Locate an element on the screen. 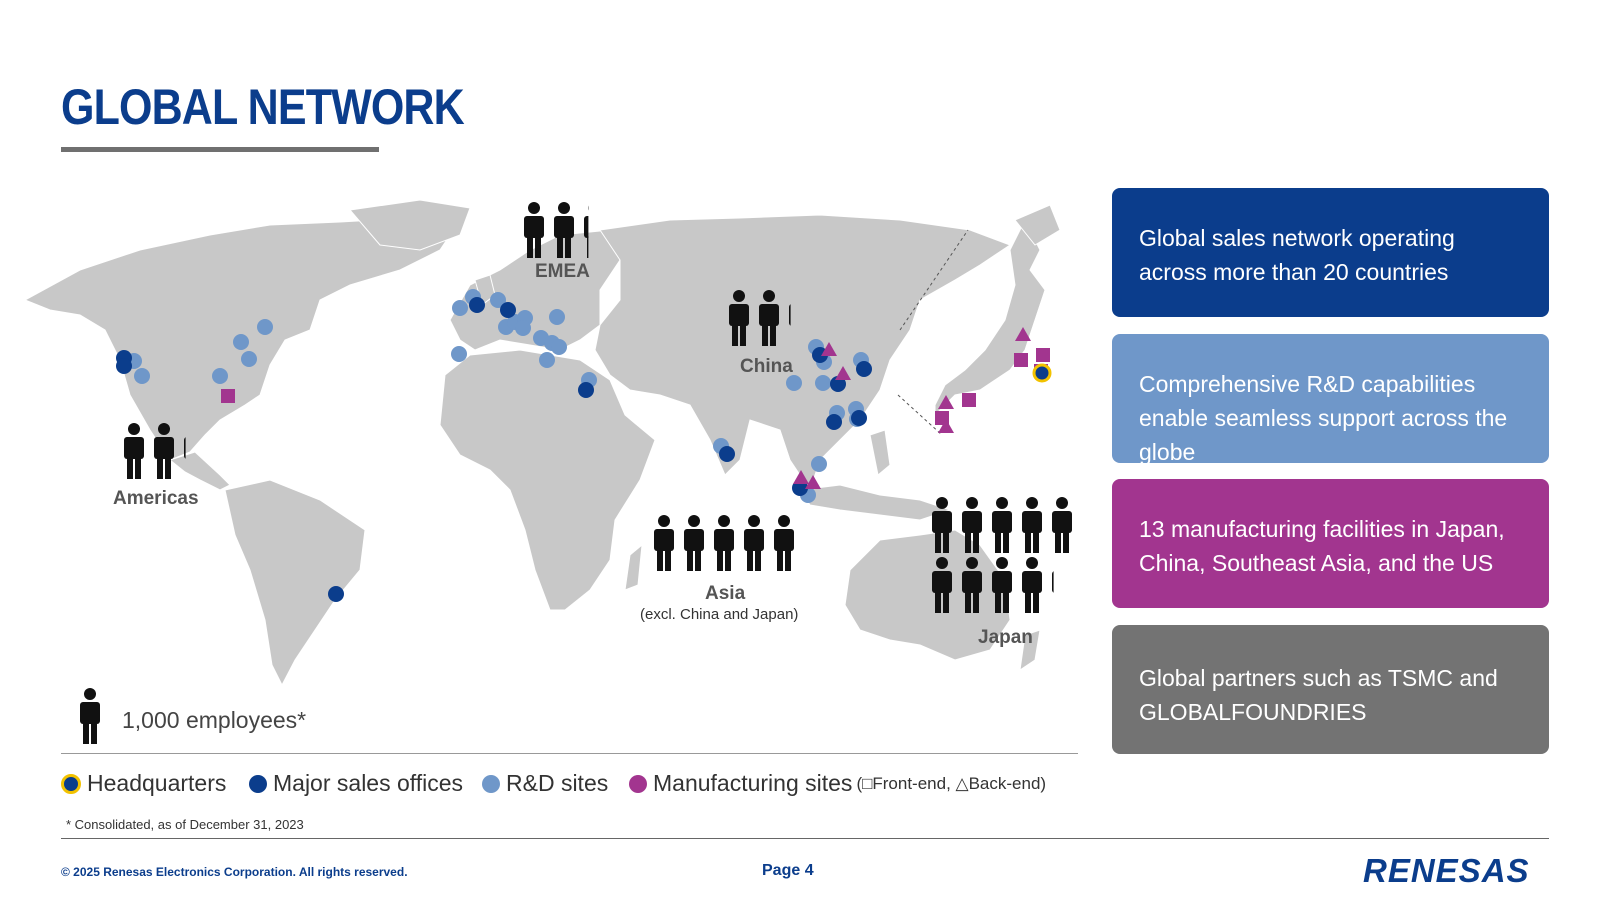  people-icons-japan is located at coordinates (1002, 555).